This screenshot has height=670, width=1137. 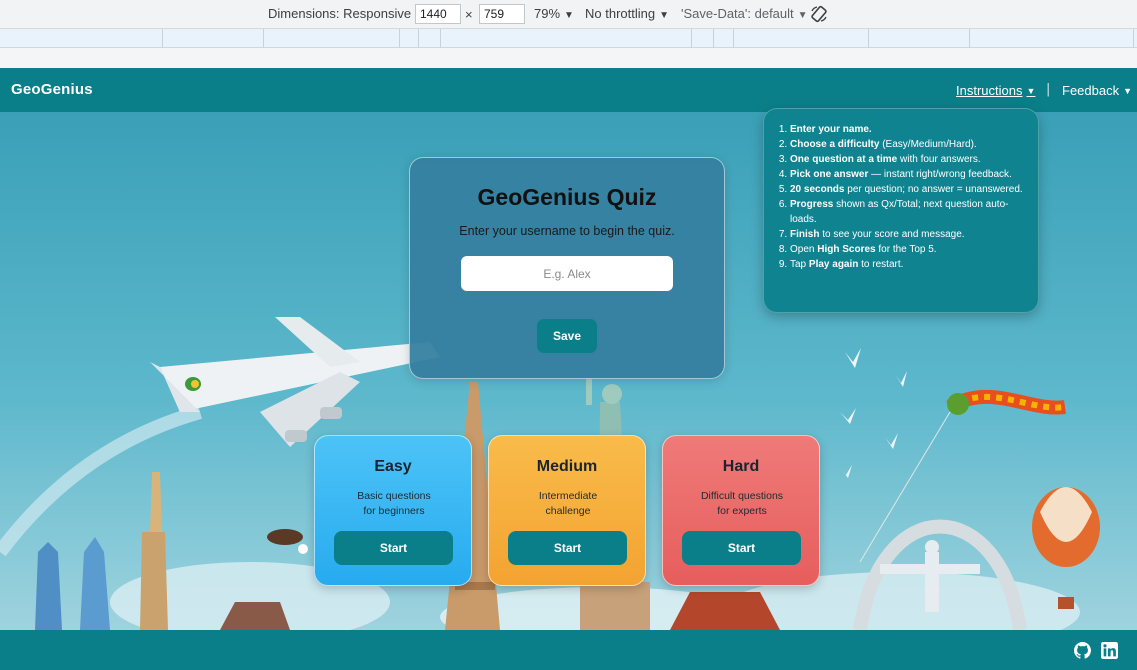 What do you see at coordinates (1109, 650) in the screenshot?
I see `linkedin-icon` at bounding box center [1109, 650].